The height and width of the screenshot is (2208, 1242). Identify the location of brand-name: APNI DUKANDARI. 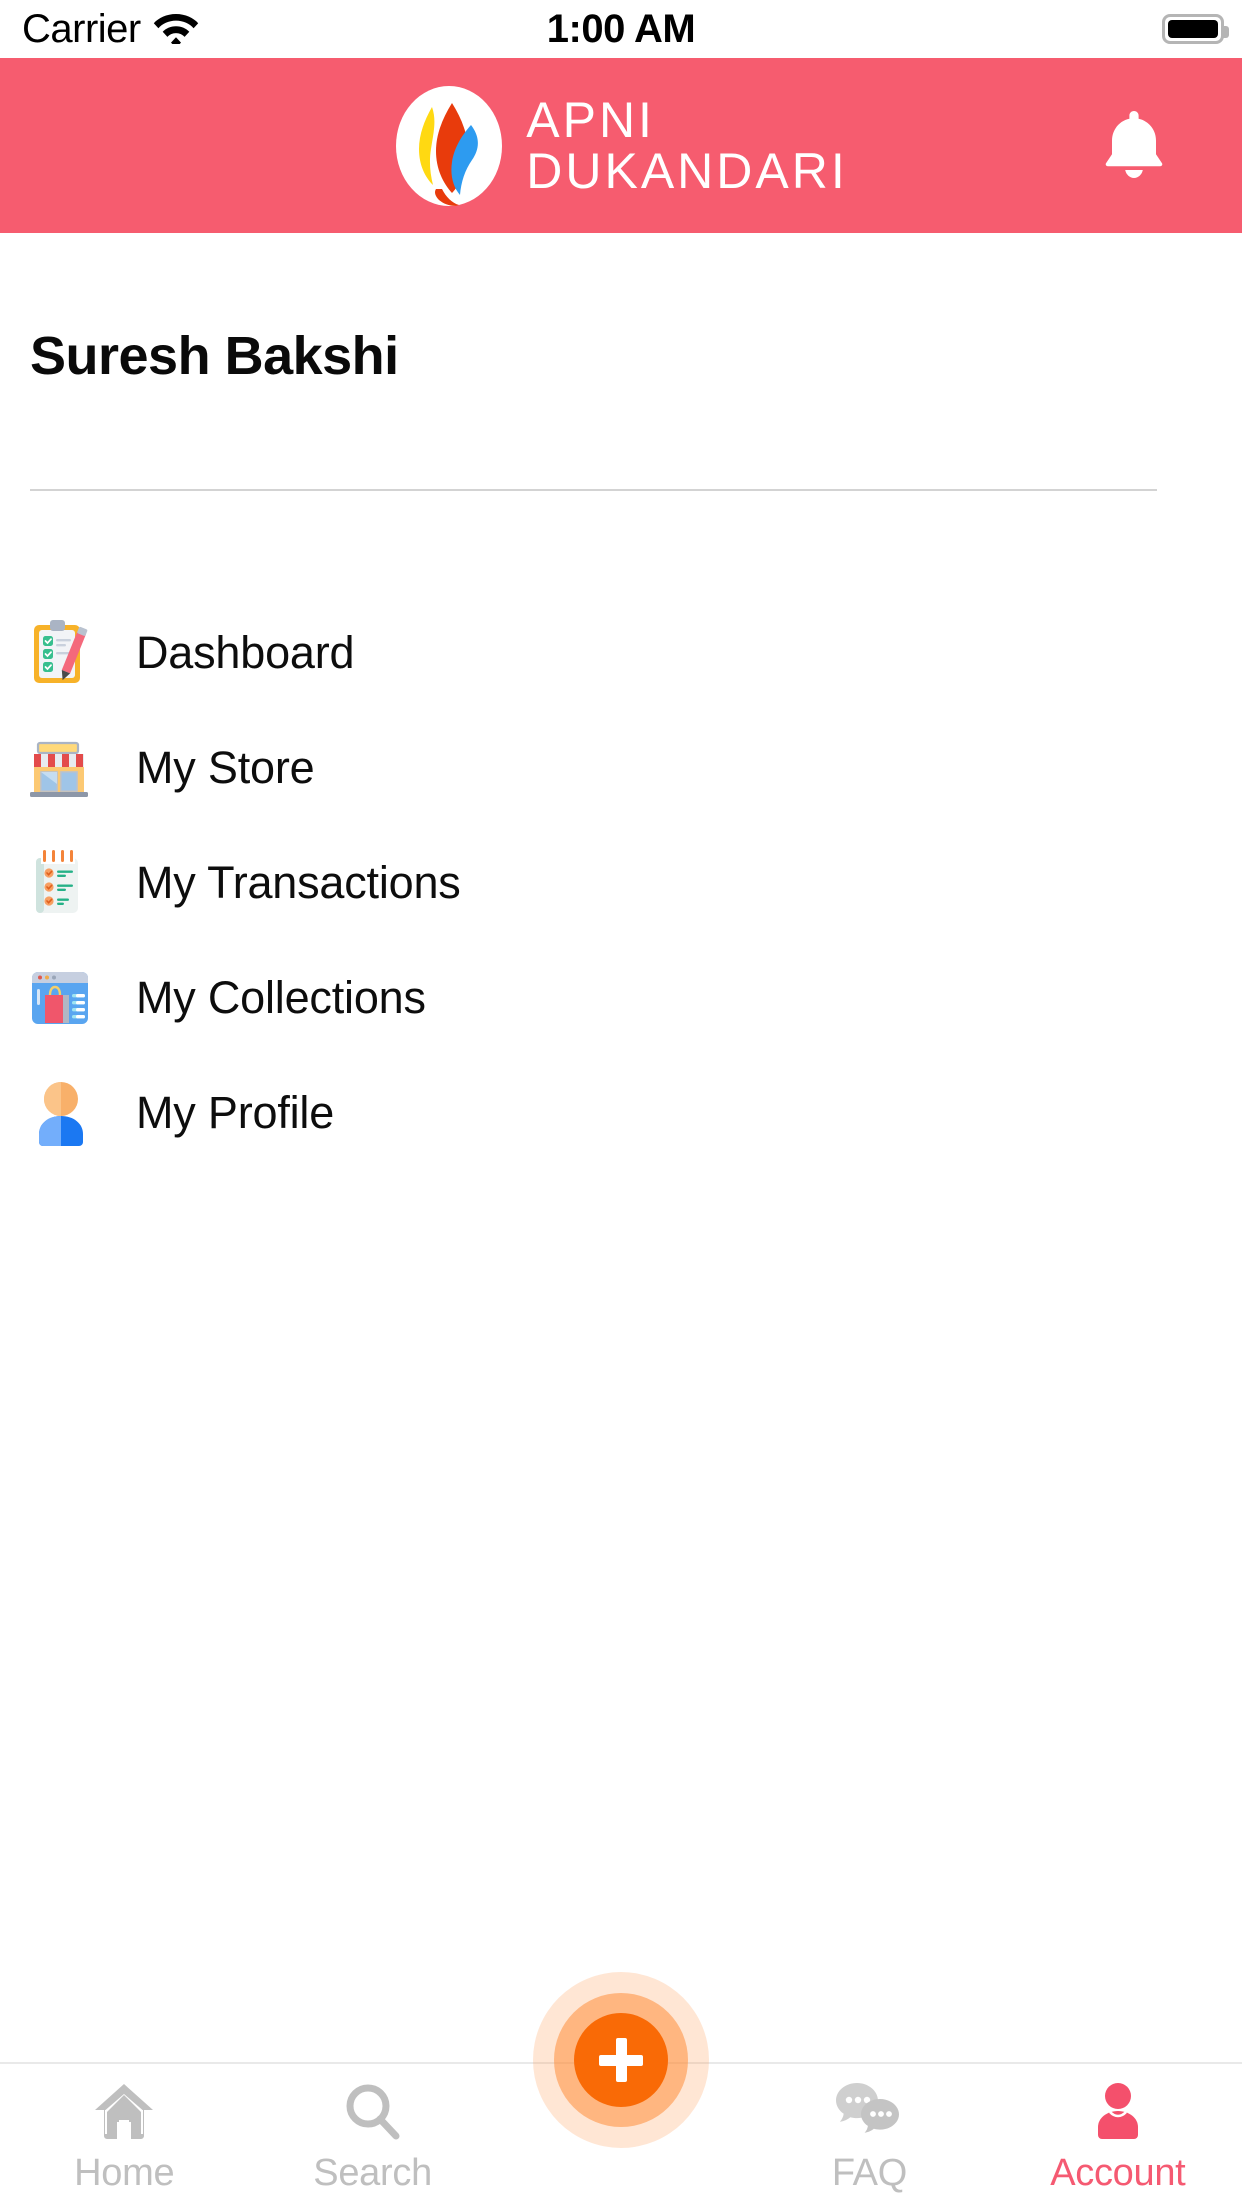
(687, 145).